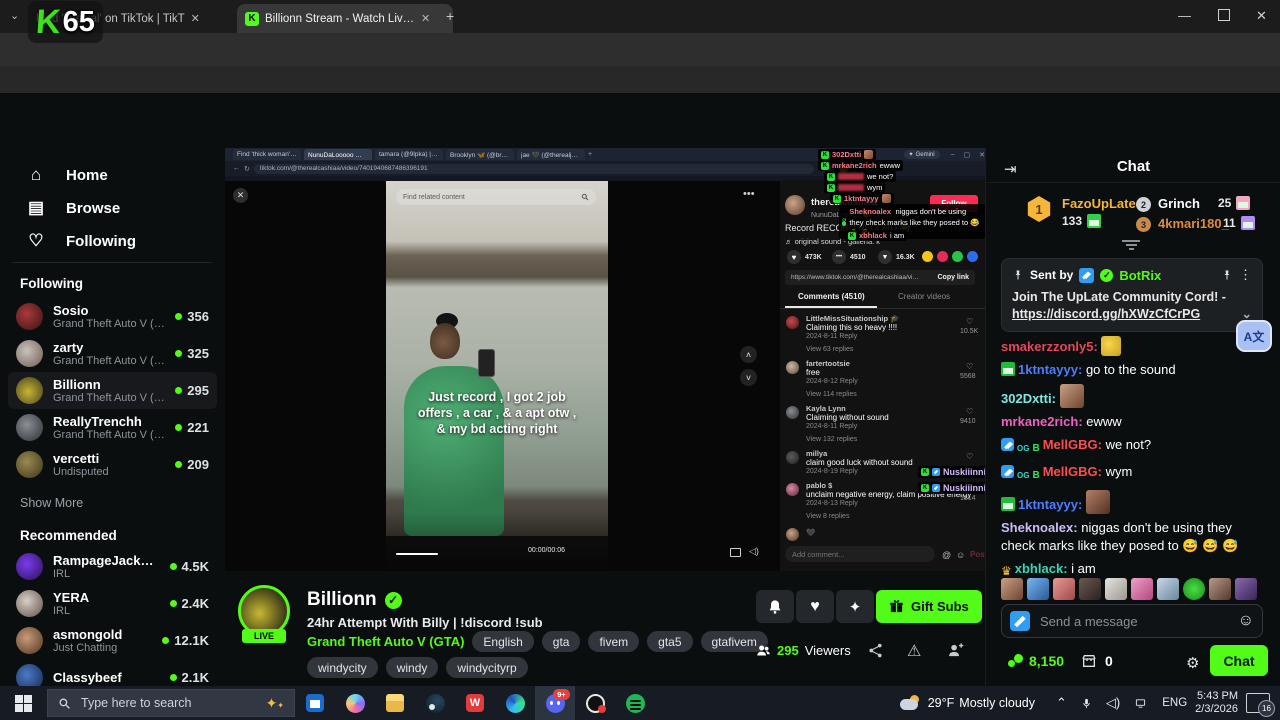 The image size is (1280, 720). I want to click on comment-like-icon: ♡, so click(970, 456).